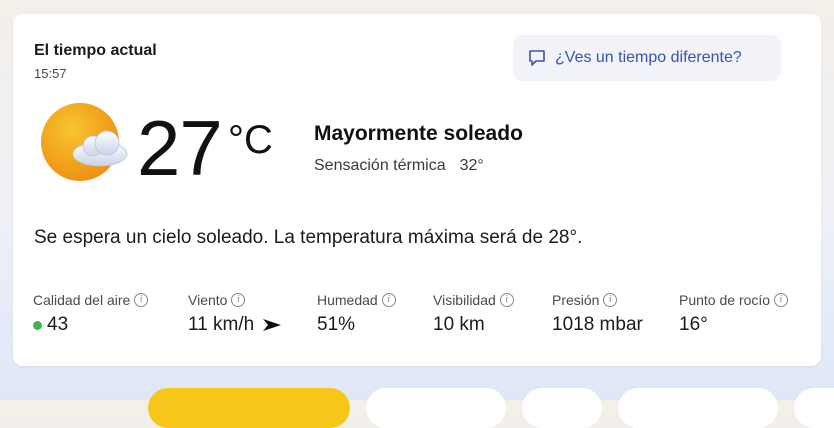  I want to click on feels-like: Sensación térmica 32°, so click(399, 166).